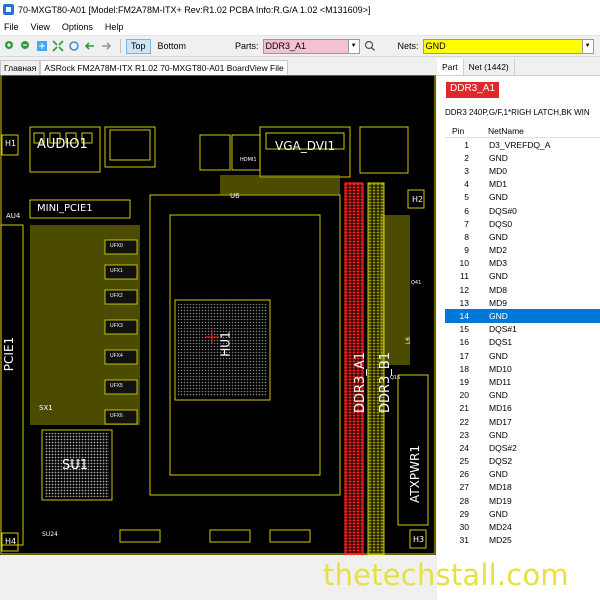 The height and width of the screenshot is (600, 600). I want to click on pin-number: 3, so click(466, 170).